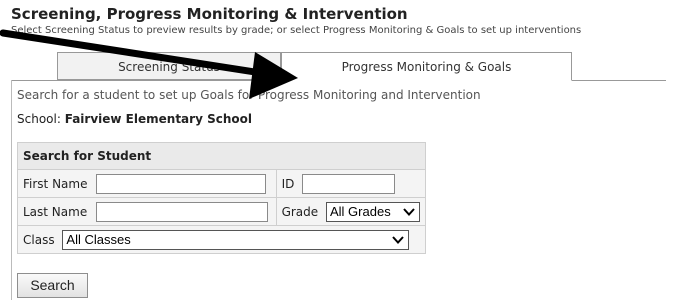  I want to click on search-form-heading: Search for Student, so click(221, 156).